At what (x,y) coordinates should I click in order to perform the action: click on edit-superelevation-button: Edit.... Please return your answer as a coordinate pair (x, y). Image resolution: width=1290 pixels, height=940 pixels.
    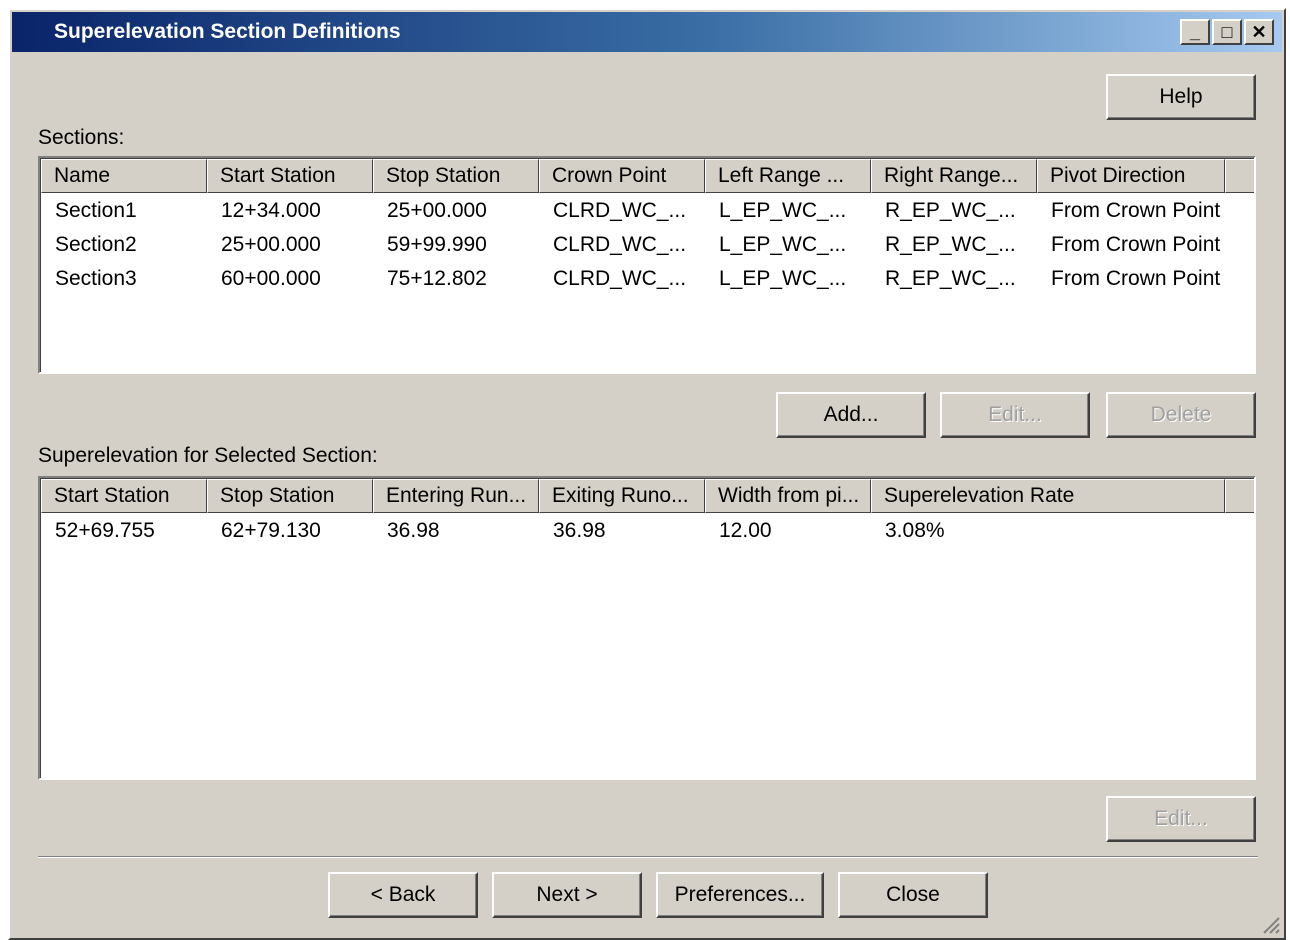
    Looking at the image, I should click on (1181, 819).